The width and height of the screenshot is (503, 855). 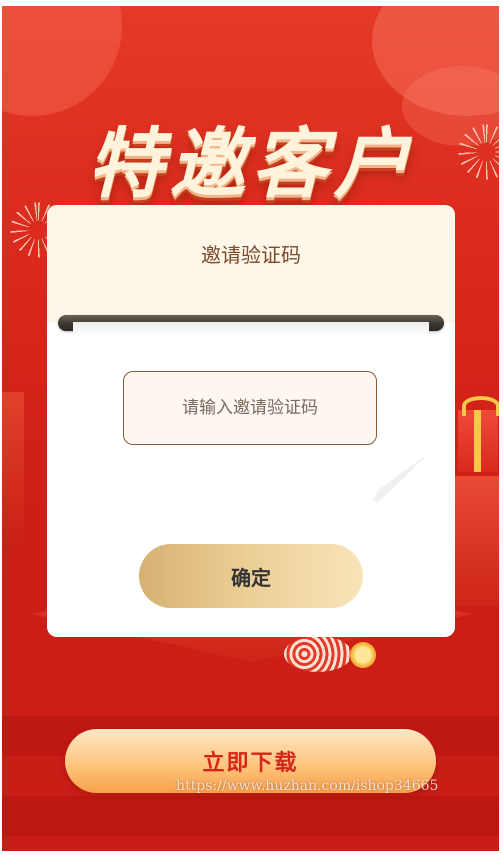 What do you see at coordinates (250, 816) in the screenshot?
I see `platform-stripe` at bounding box center [250, 816].